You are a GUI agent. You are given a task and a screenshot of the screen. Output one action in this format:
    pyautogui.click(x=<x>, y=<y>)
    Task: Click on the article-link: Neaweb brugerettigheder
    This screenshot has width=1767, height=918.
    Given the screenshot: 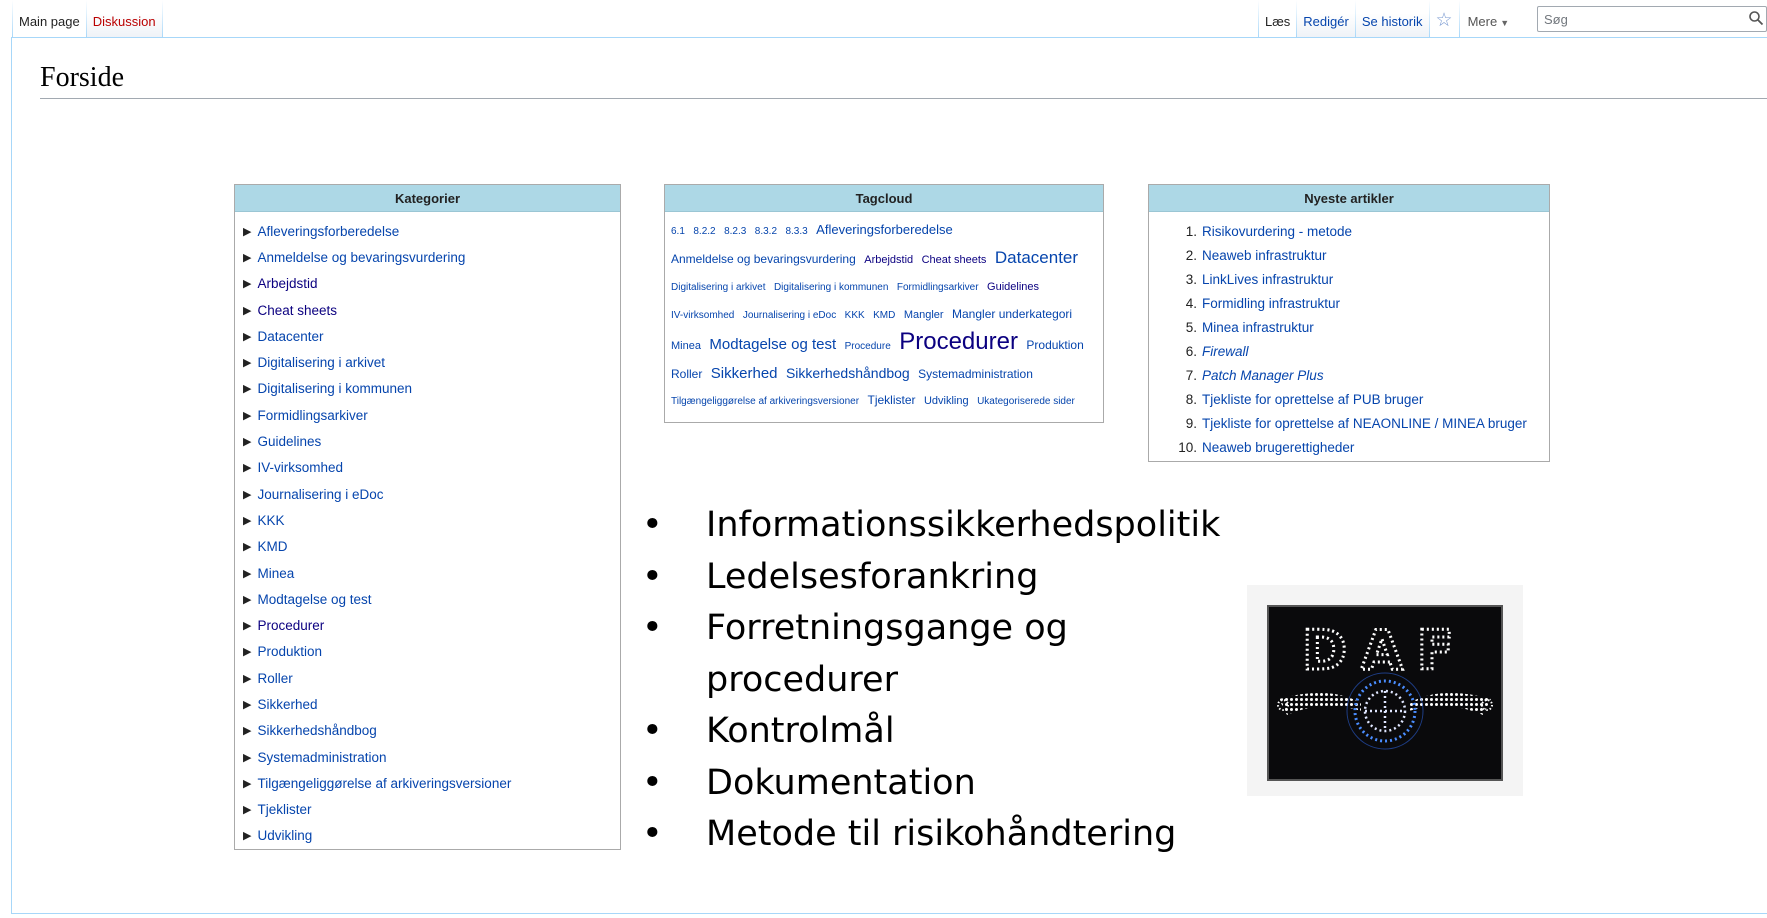 What is the action you would take?
    pyautogui.click(x=1278, y=447)
    